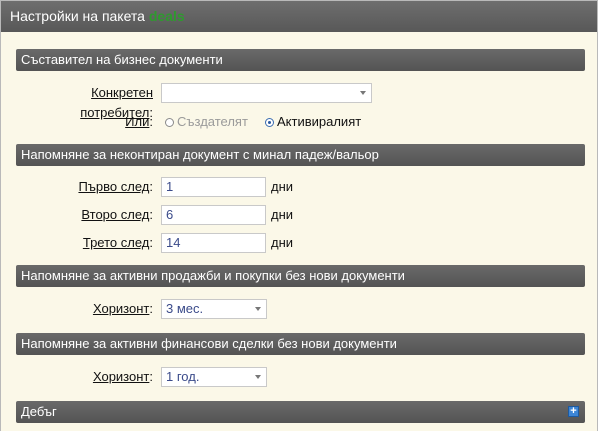  I want to click on section-header-debug: Дебъг +, so click(300, 412).